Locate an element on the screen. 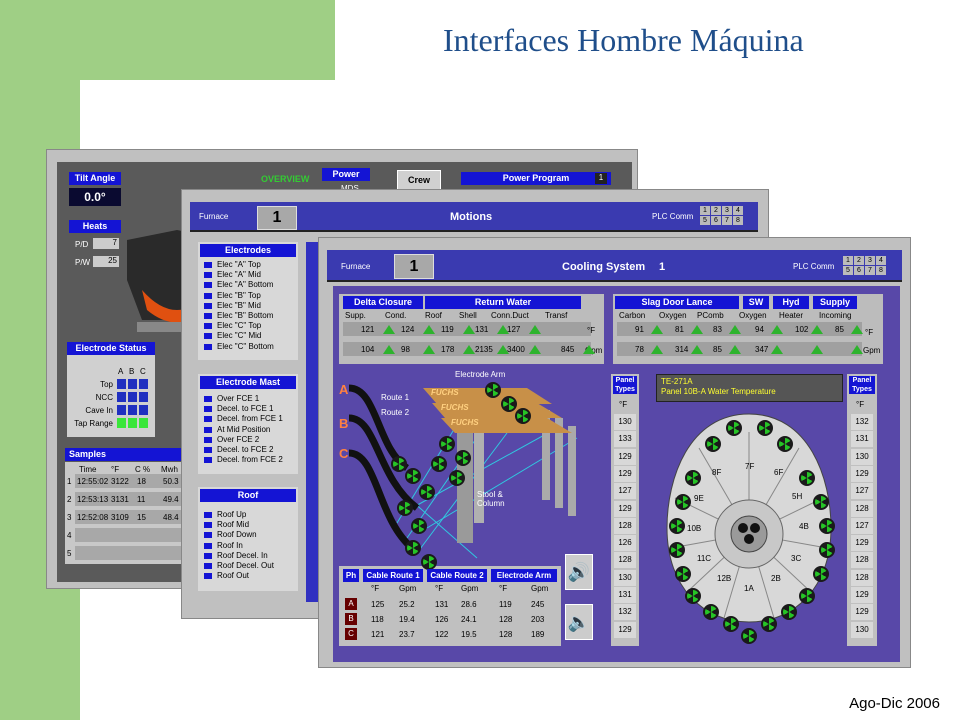 The height and width of the screenshot is (720, 960). left-panel-unit: °F is located at coordinates (623, 404).